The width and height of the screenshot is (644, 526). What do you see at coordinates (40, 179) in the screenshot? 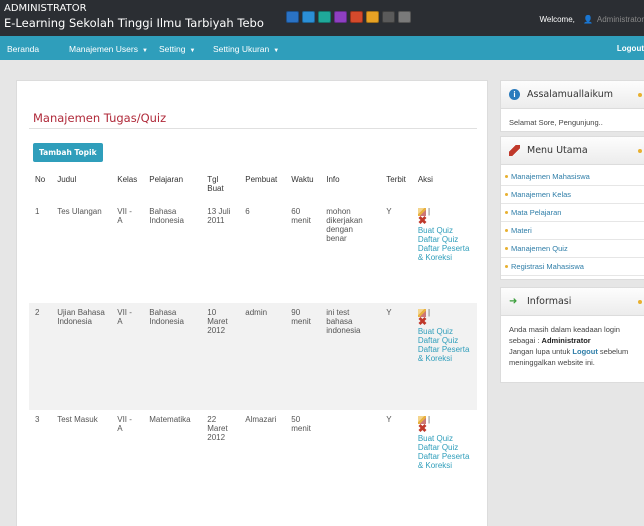
I see `col-no: No` at bounding box center [40, 179].